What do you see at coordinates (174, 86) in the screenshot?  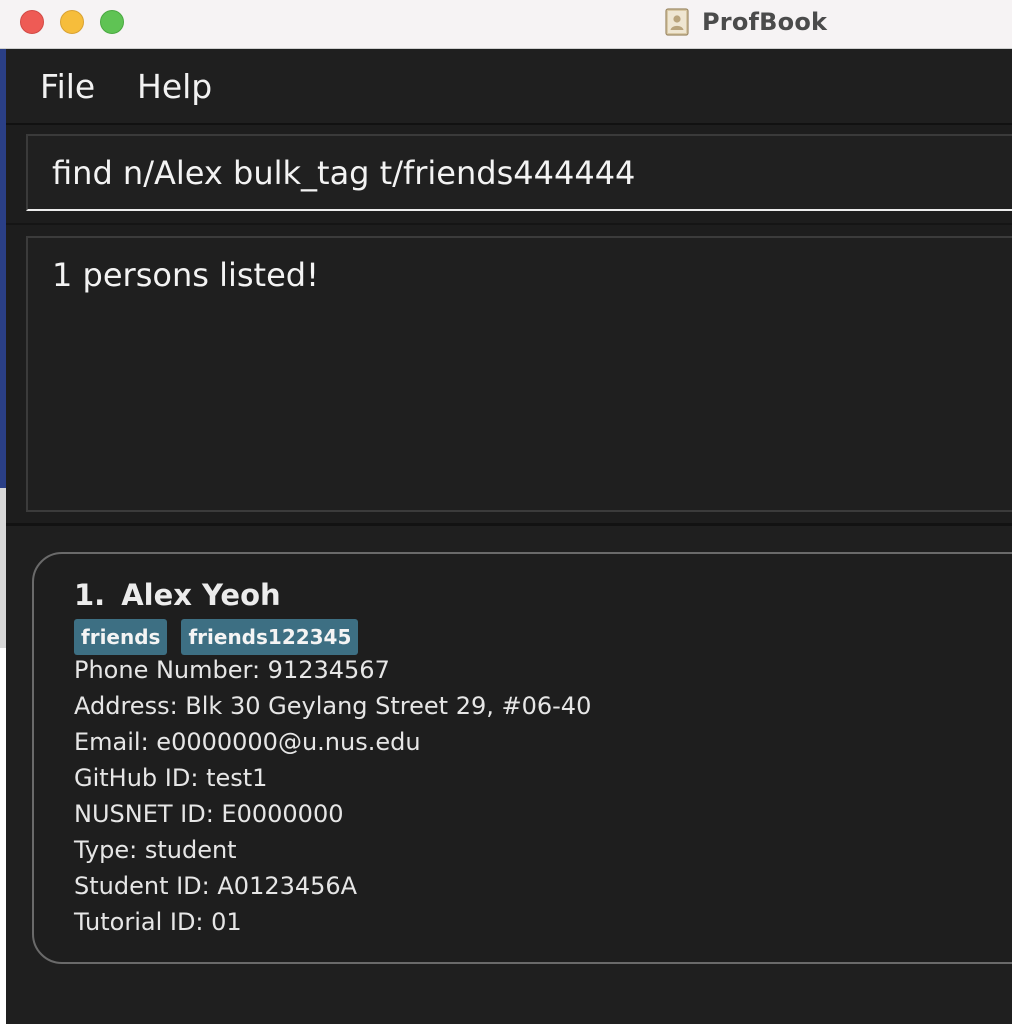 I see `menu-help: Help` at bounding box center [174, 86].